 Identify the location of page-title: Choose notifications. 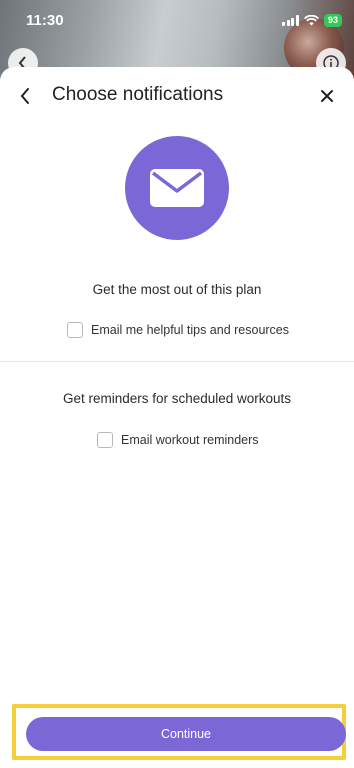
(138, 94).